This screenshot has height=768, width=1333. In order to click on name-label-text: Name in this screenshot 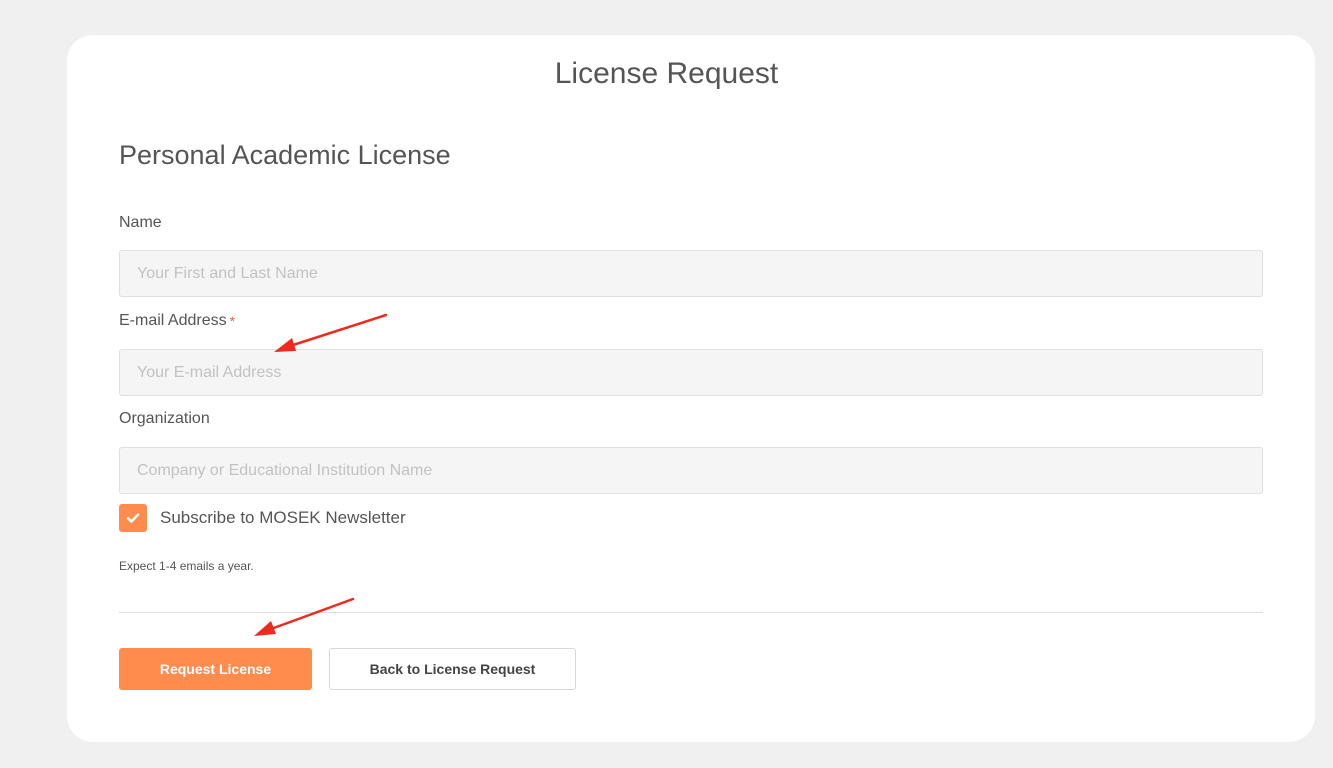, I will do `click(140, 222)`.